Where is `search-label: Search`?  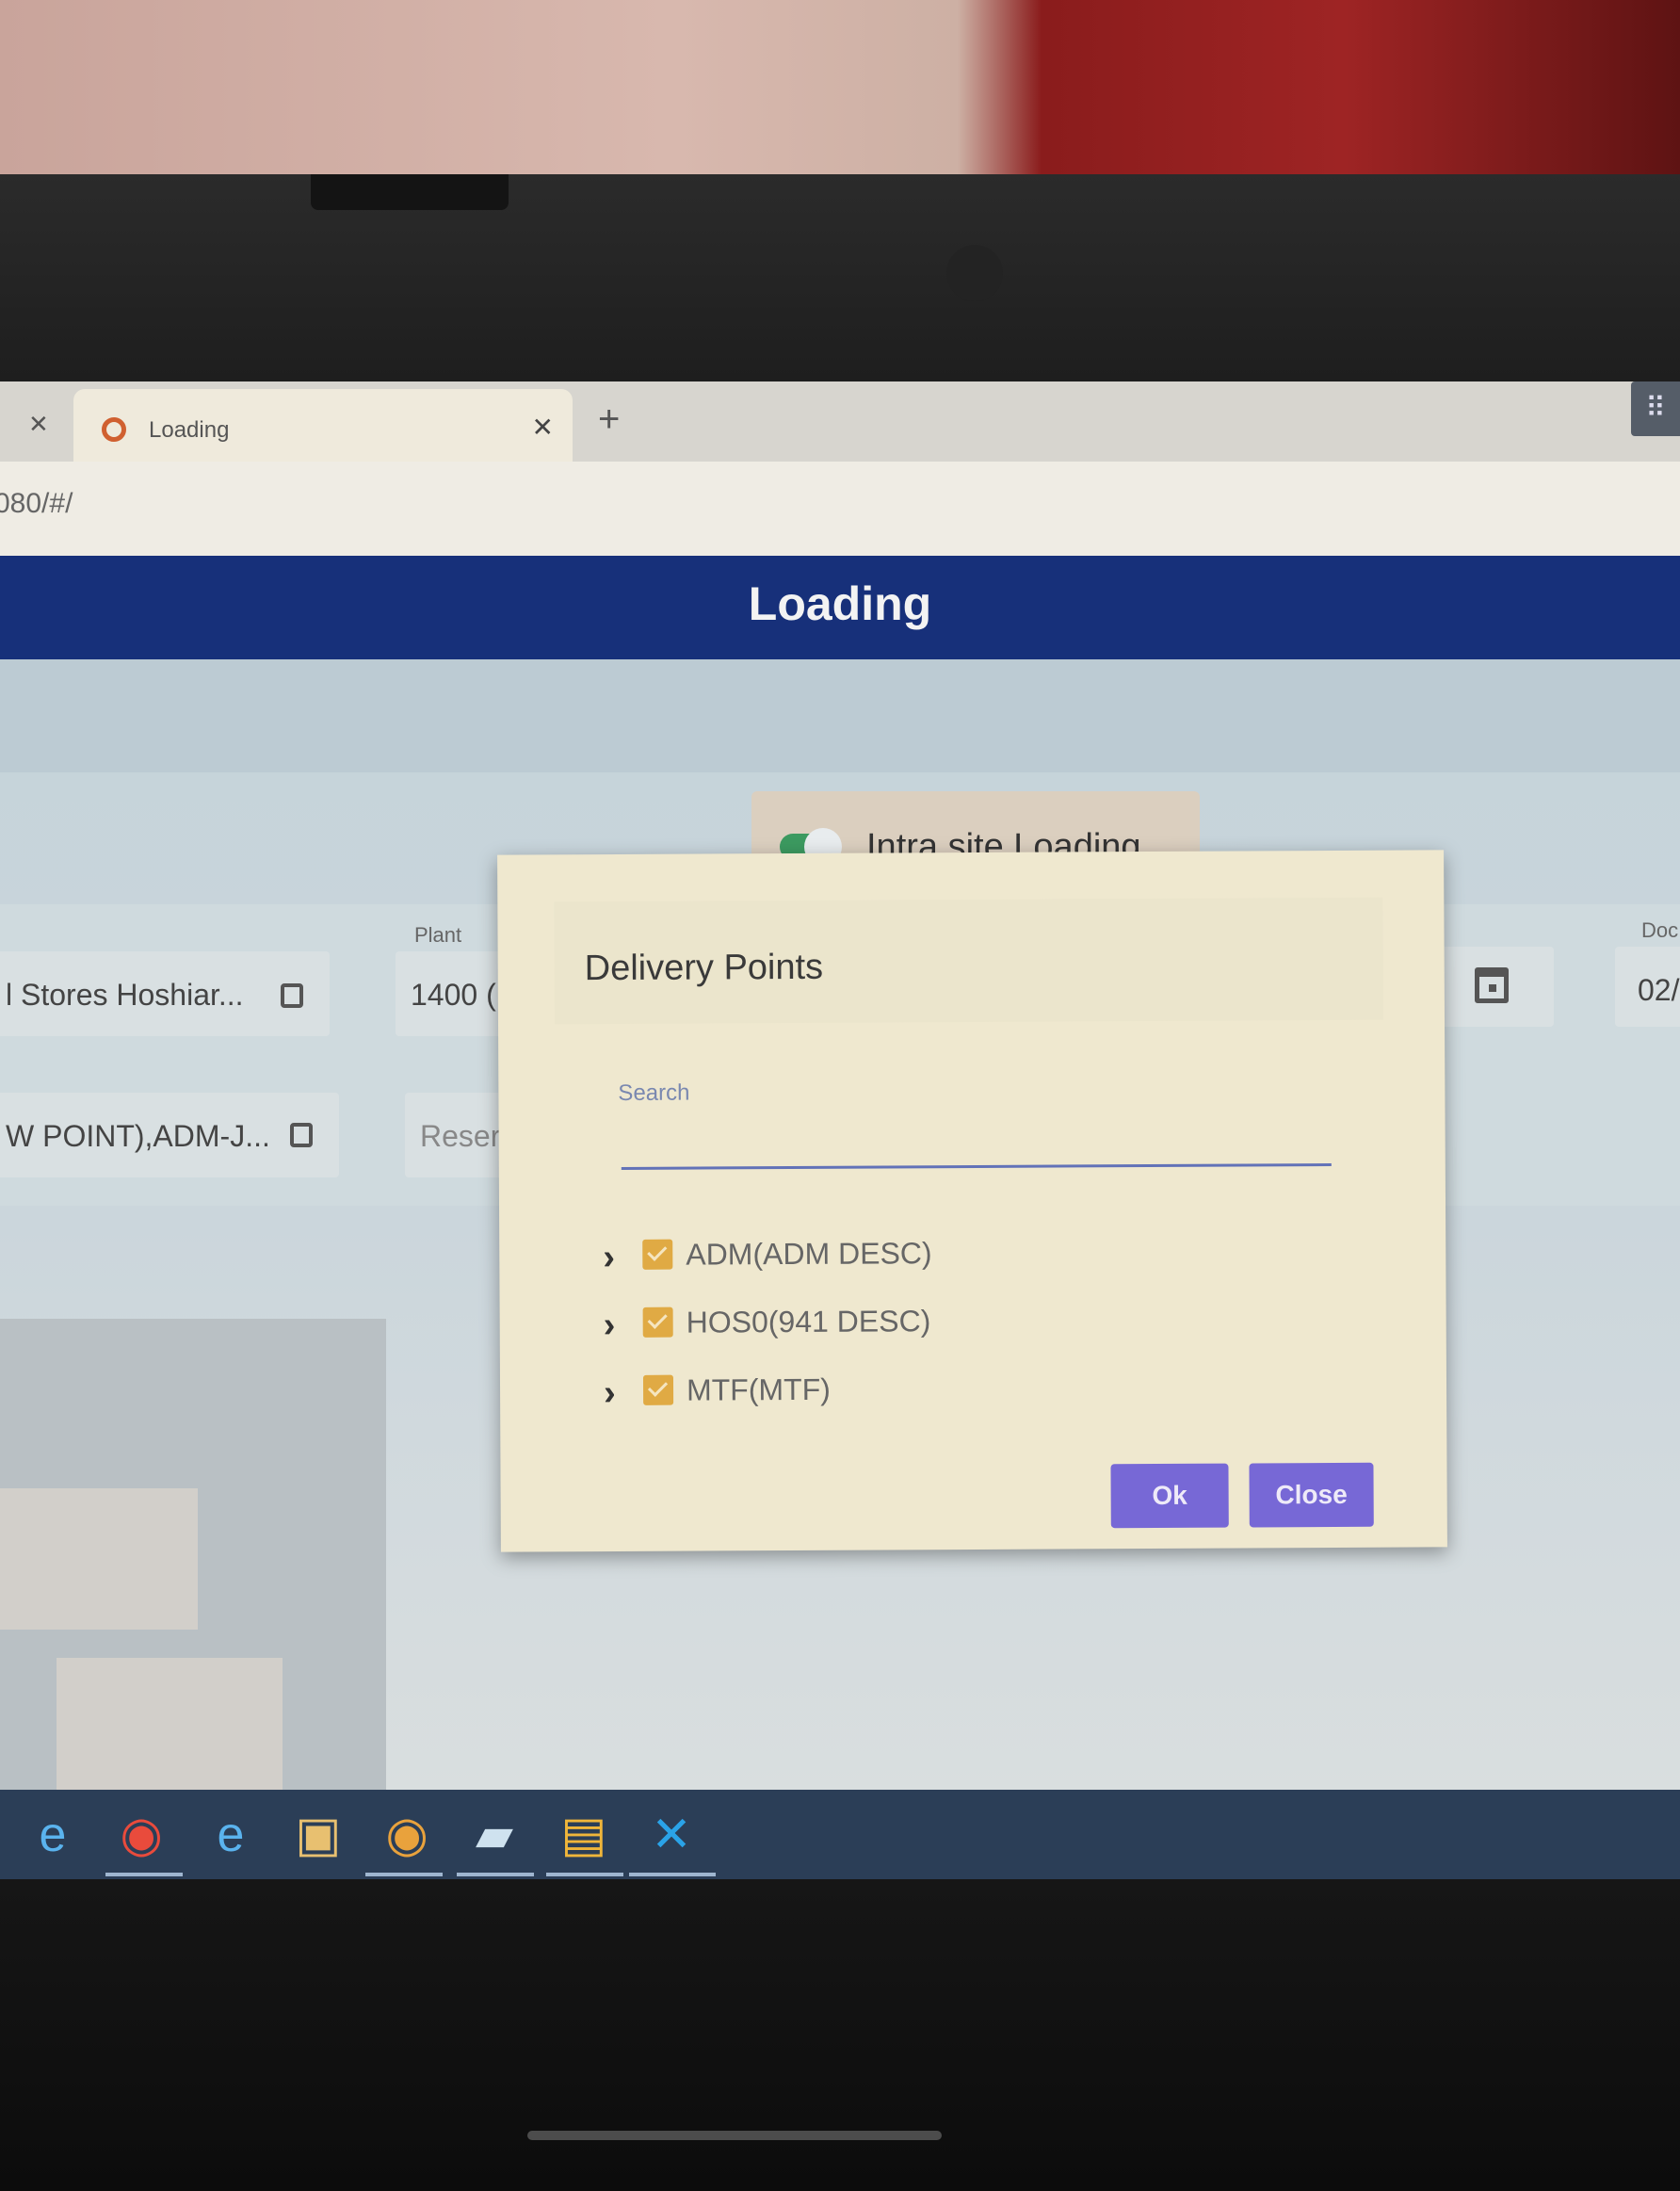
search-label: Search is located at coordinates (654, 1093).